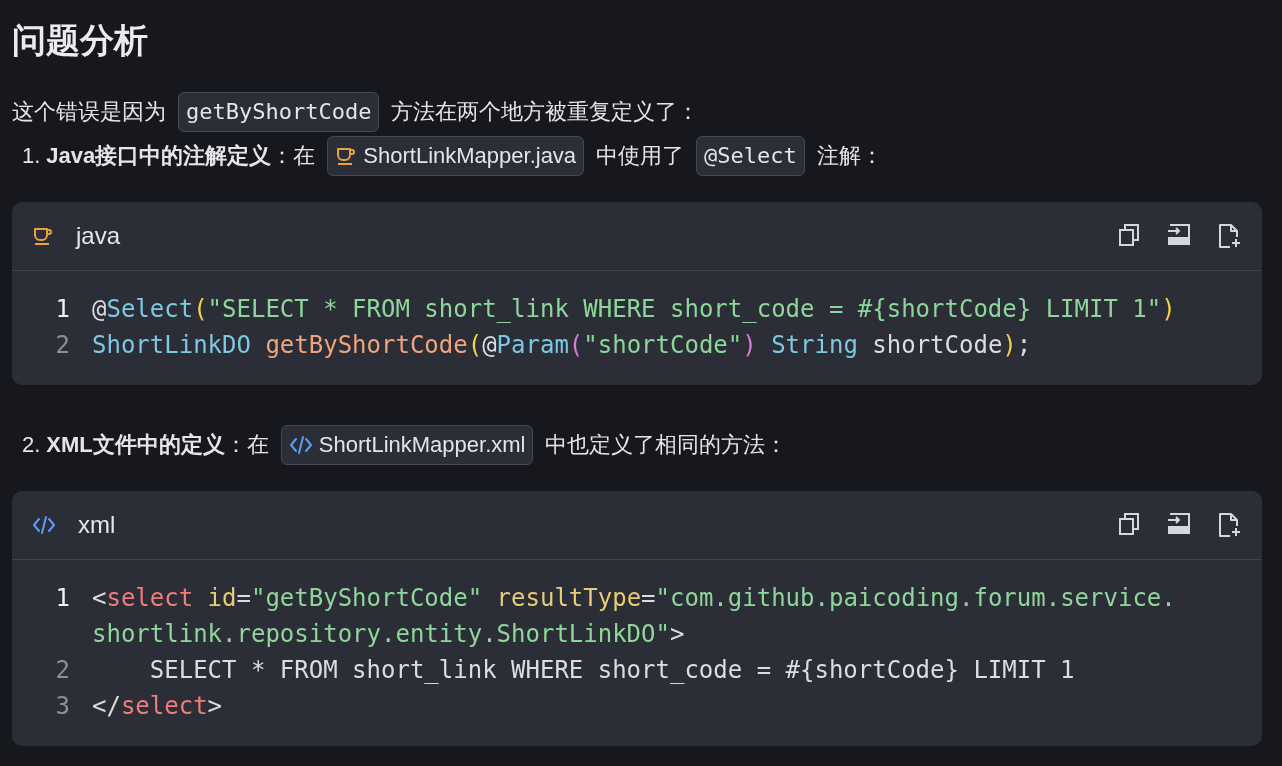  I want to click on list-number: 1., so click(31, 156).